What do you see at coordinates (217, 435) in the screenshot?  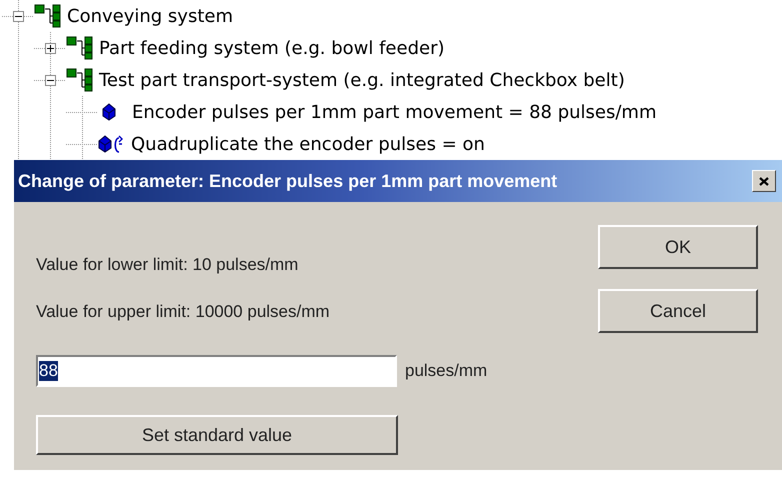 I see `set-standard-button: Set standard value` at bounding box center [217, 435].